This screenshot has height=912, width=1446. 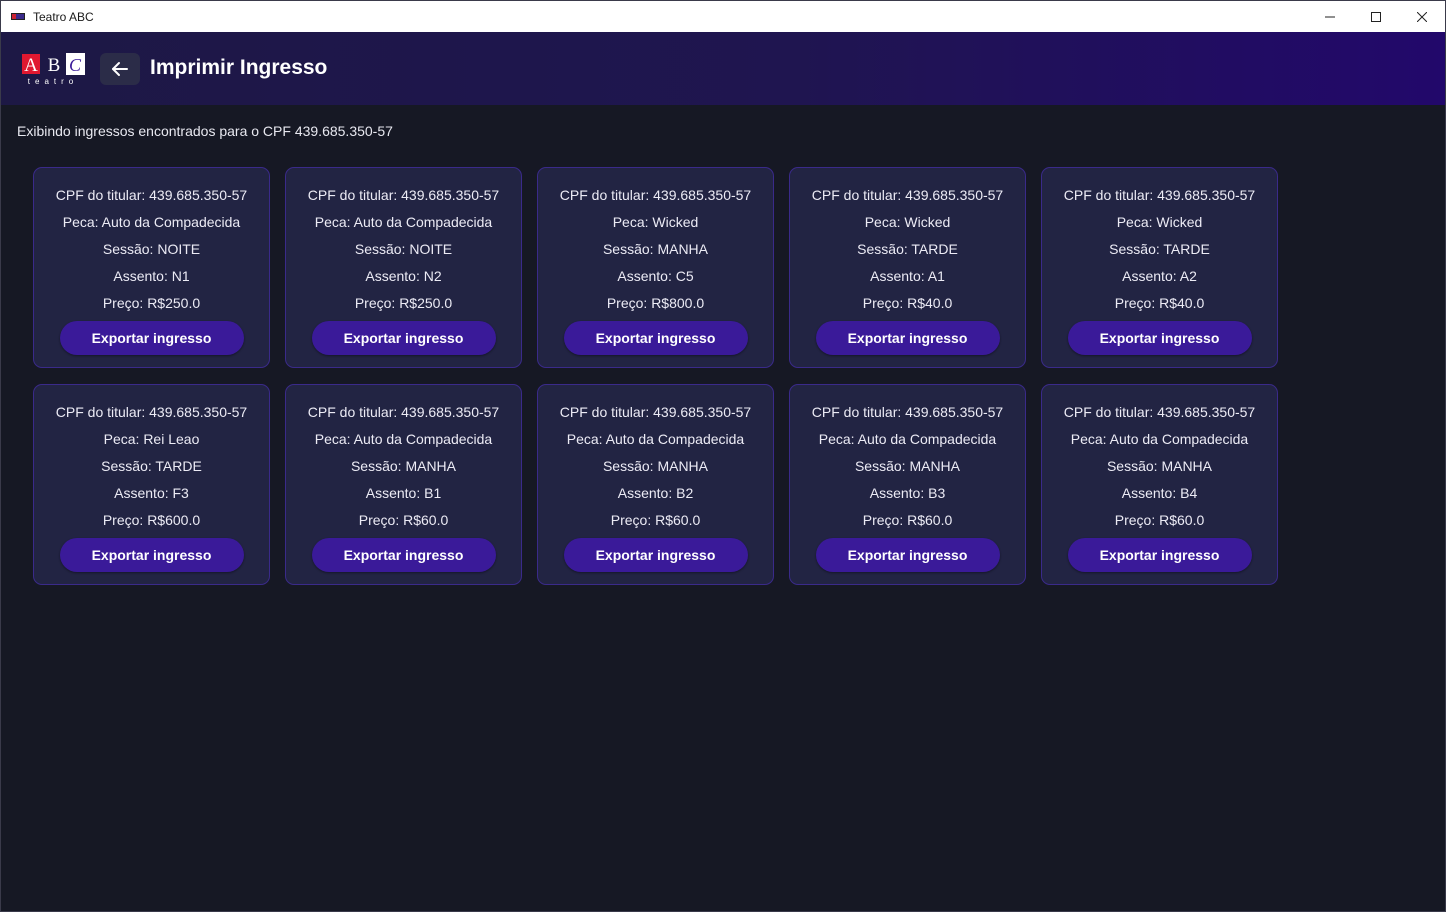 I want to click on ticket-preco: Preço: R$600.0, so click(x=151, y=520).